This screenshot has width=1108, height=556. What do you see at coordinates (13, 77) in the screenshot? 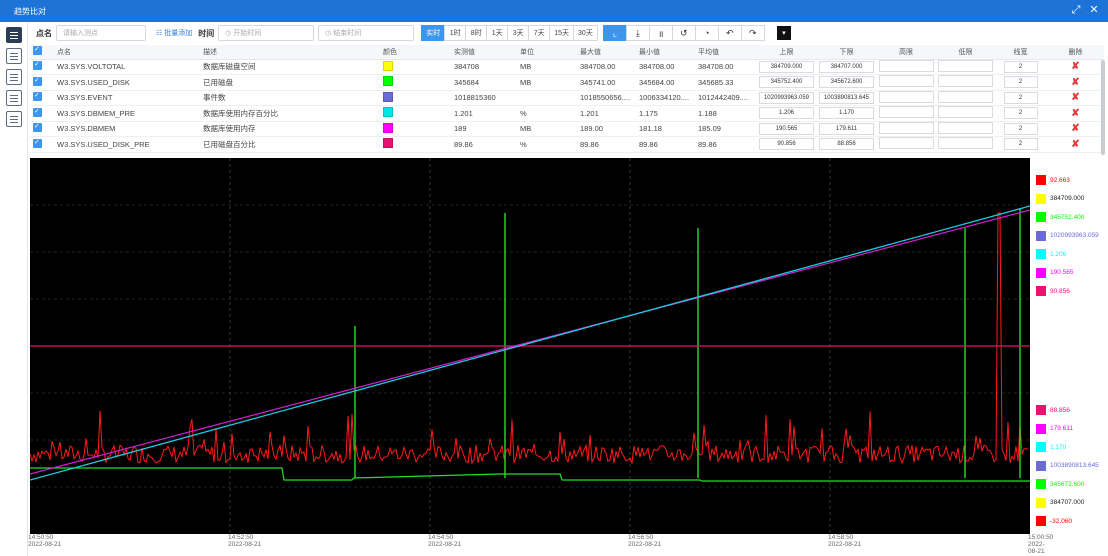
I see `save-icon` at bounding box center [13, 77].